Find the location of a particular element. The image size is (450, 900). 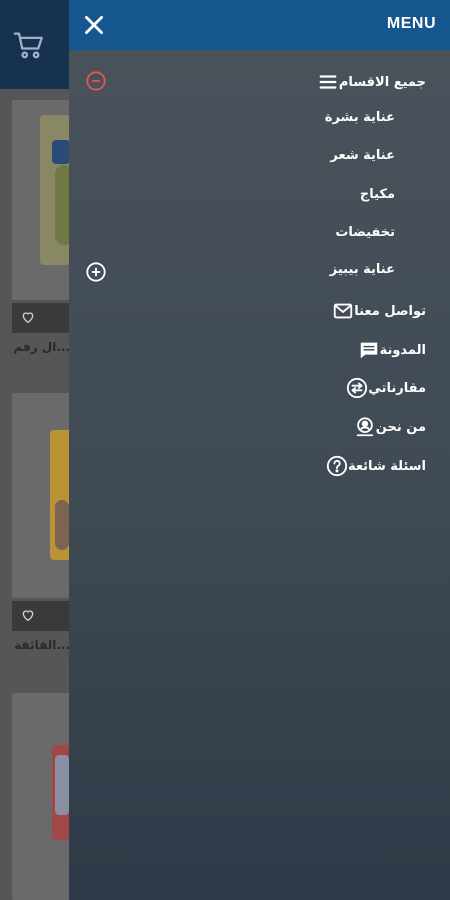

menu-item-contact-us: تواصل معنا is located at coordinates (374, 311).